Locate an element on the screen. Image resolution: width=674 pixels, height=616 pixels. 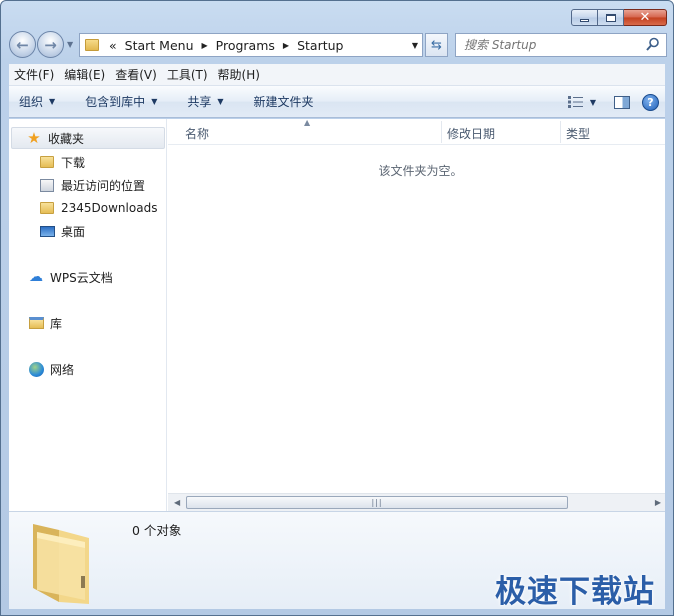
recent-places-icon is located at coordinates (47, 185).